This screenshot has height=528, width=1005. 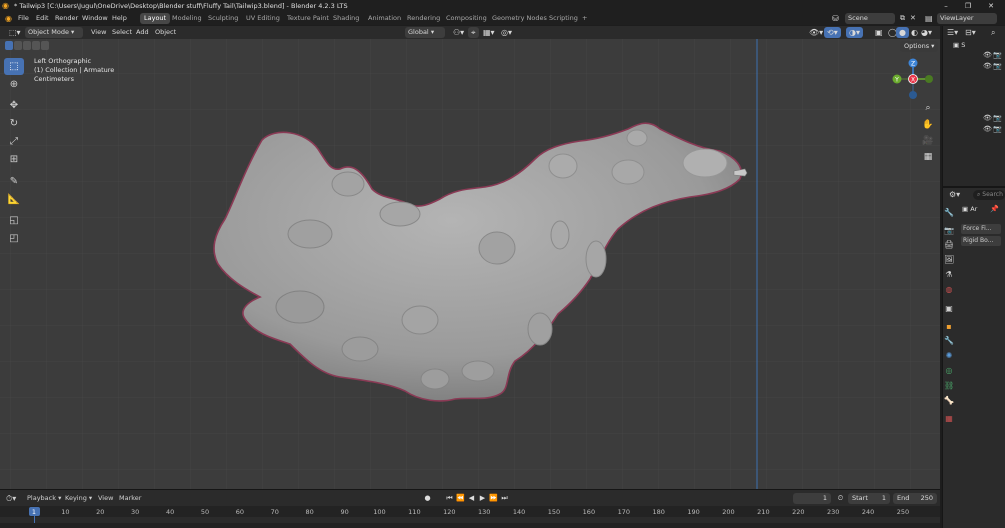 What do you see at coordinates (54, 32) in the screenshot?
I see `mode-selector: Object Mode ▾` at bounding box center [54, 32].